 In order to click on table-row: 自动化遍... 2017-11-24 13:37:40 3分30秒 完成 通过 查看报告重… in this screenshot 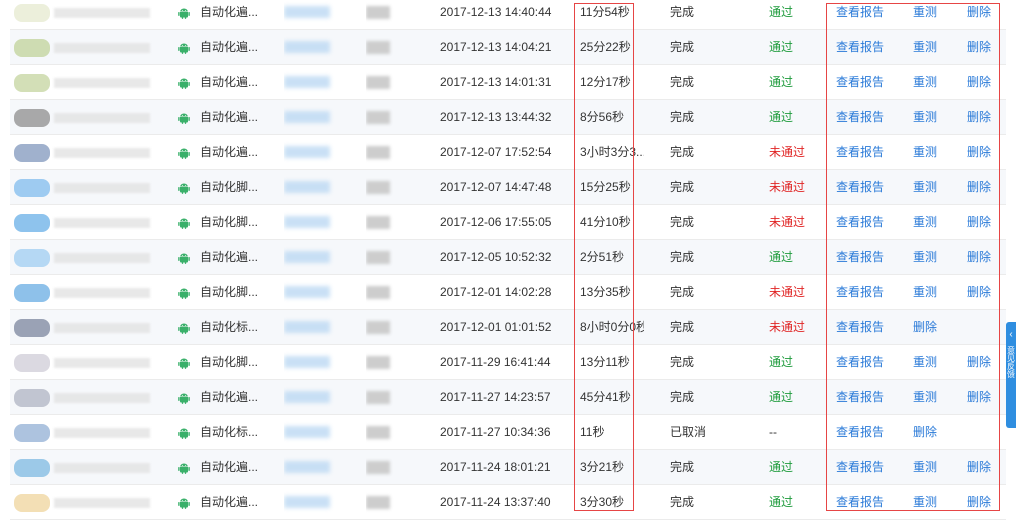, I will do `click(508, 502)`.